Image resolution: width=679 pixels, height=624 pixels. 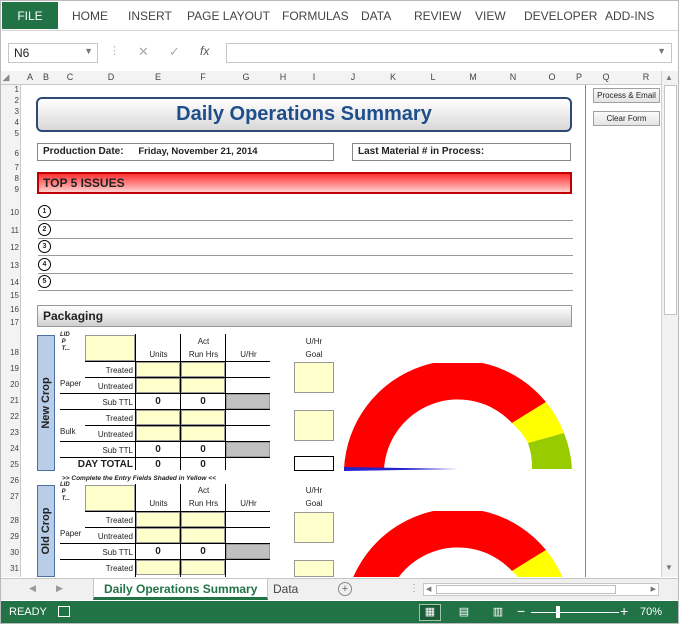 I want to click on tab-view: VIEW, so click(x=490, y=16).